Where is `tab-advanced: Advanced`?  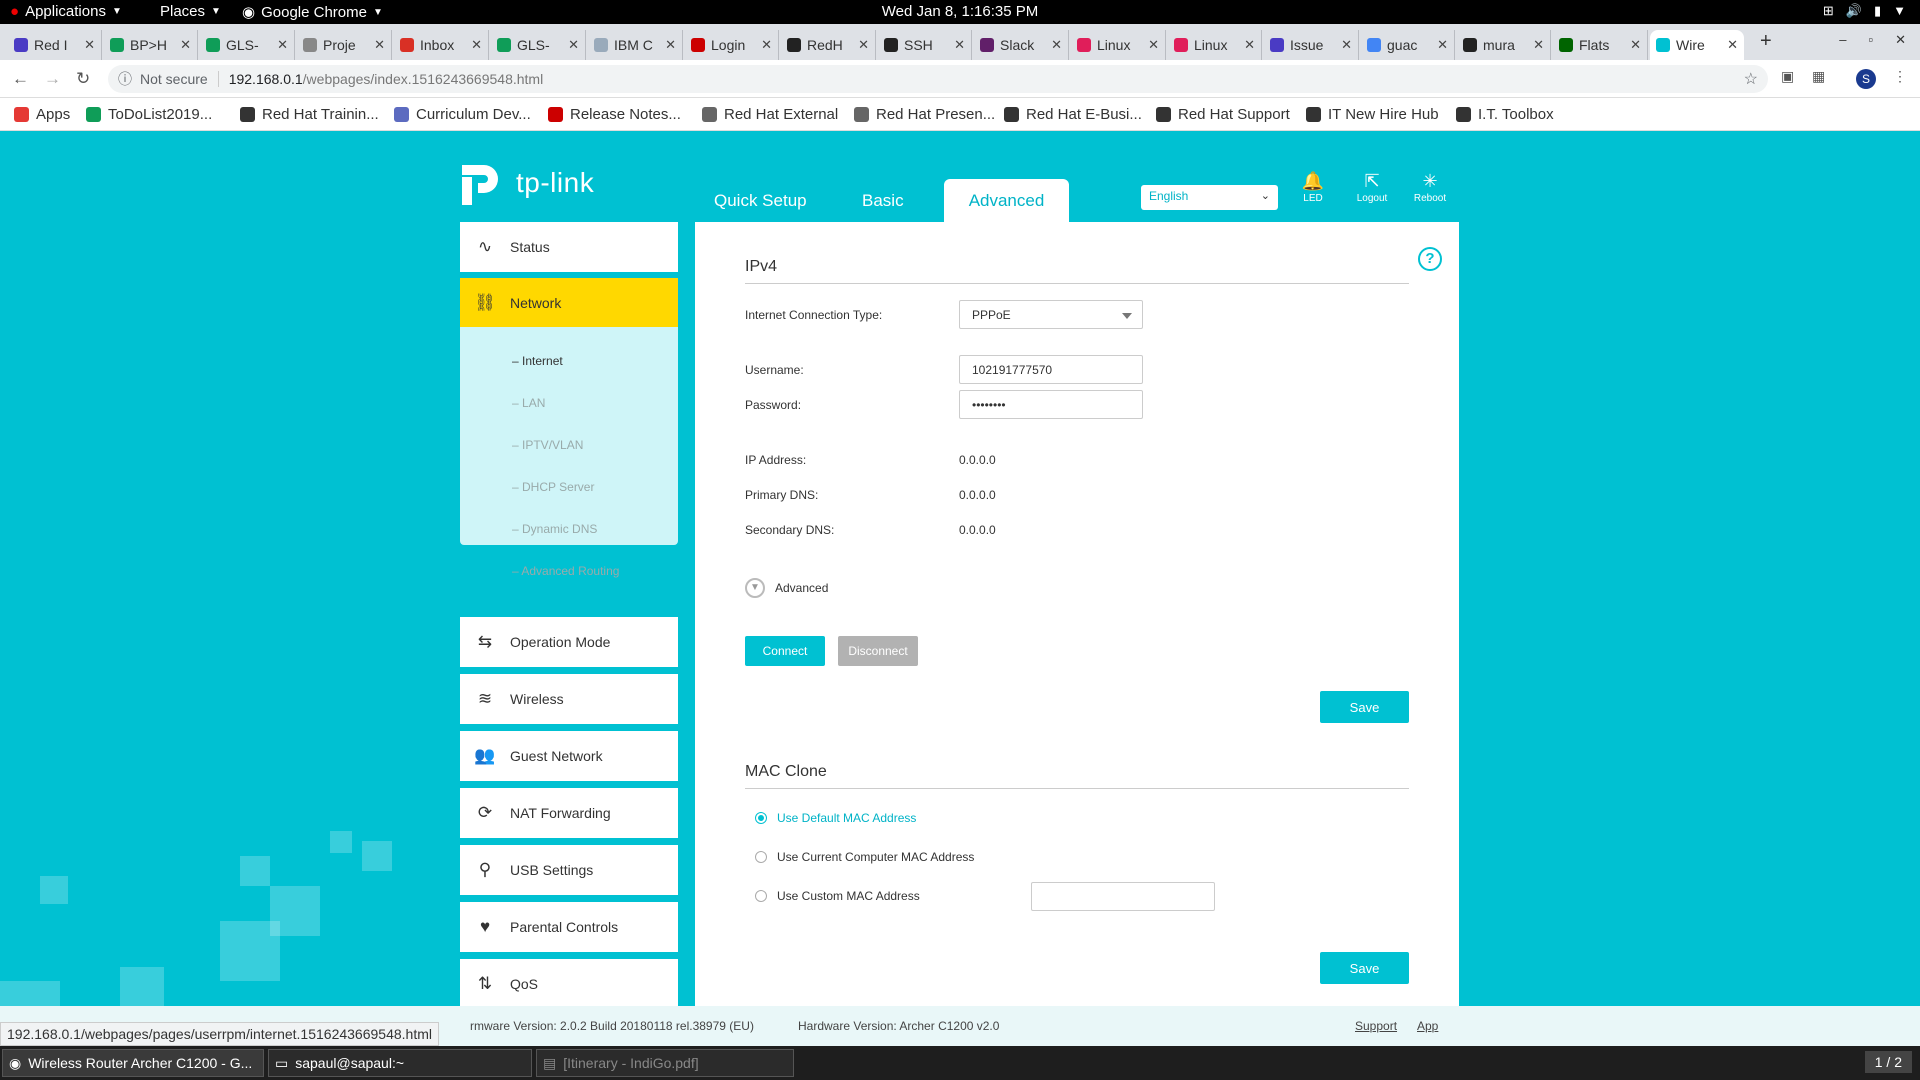 tab-advanced: Advanced is located at coordinates (1006, 200).